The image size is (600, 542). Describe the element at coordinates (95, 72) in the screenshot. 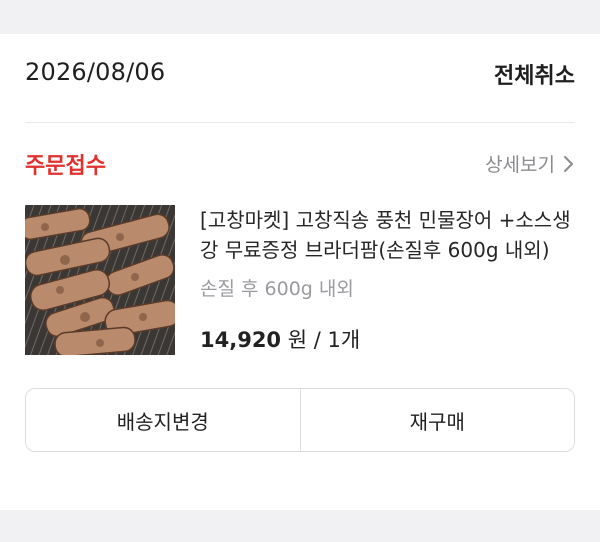

I see `order-date: 2026/08/06` at that location.